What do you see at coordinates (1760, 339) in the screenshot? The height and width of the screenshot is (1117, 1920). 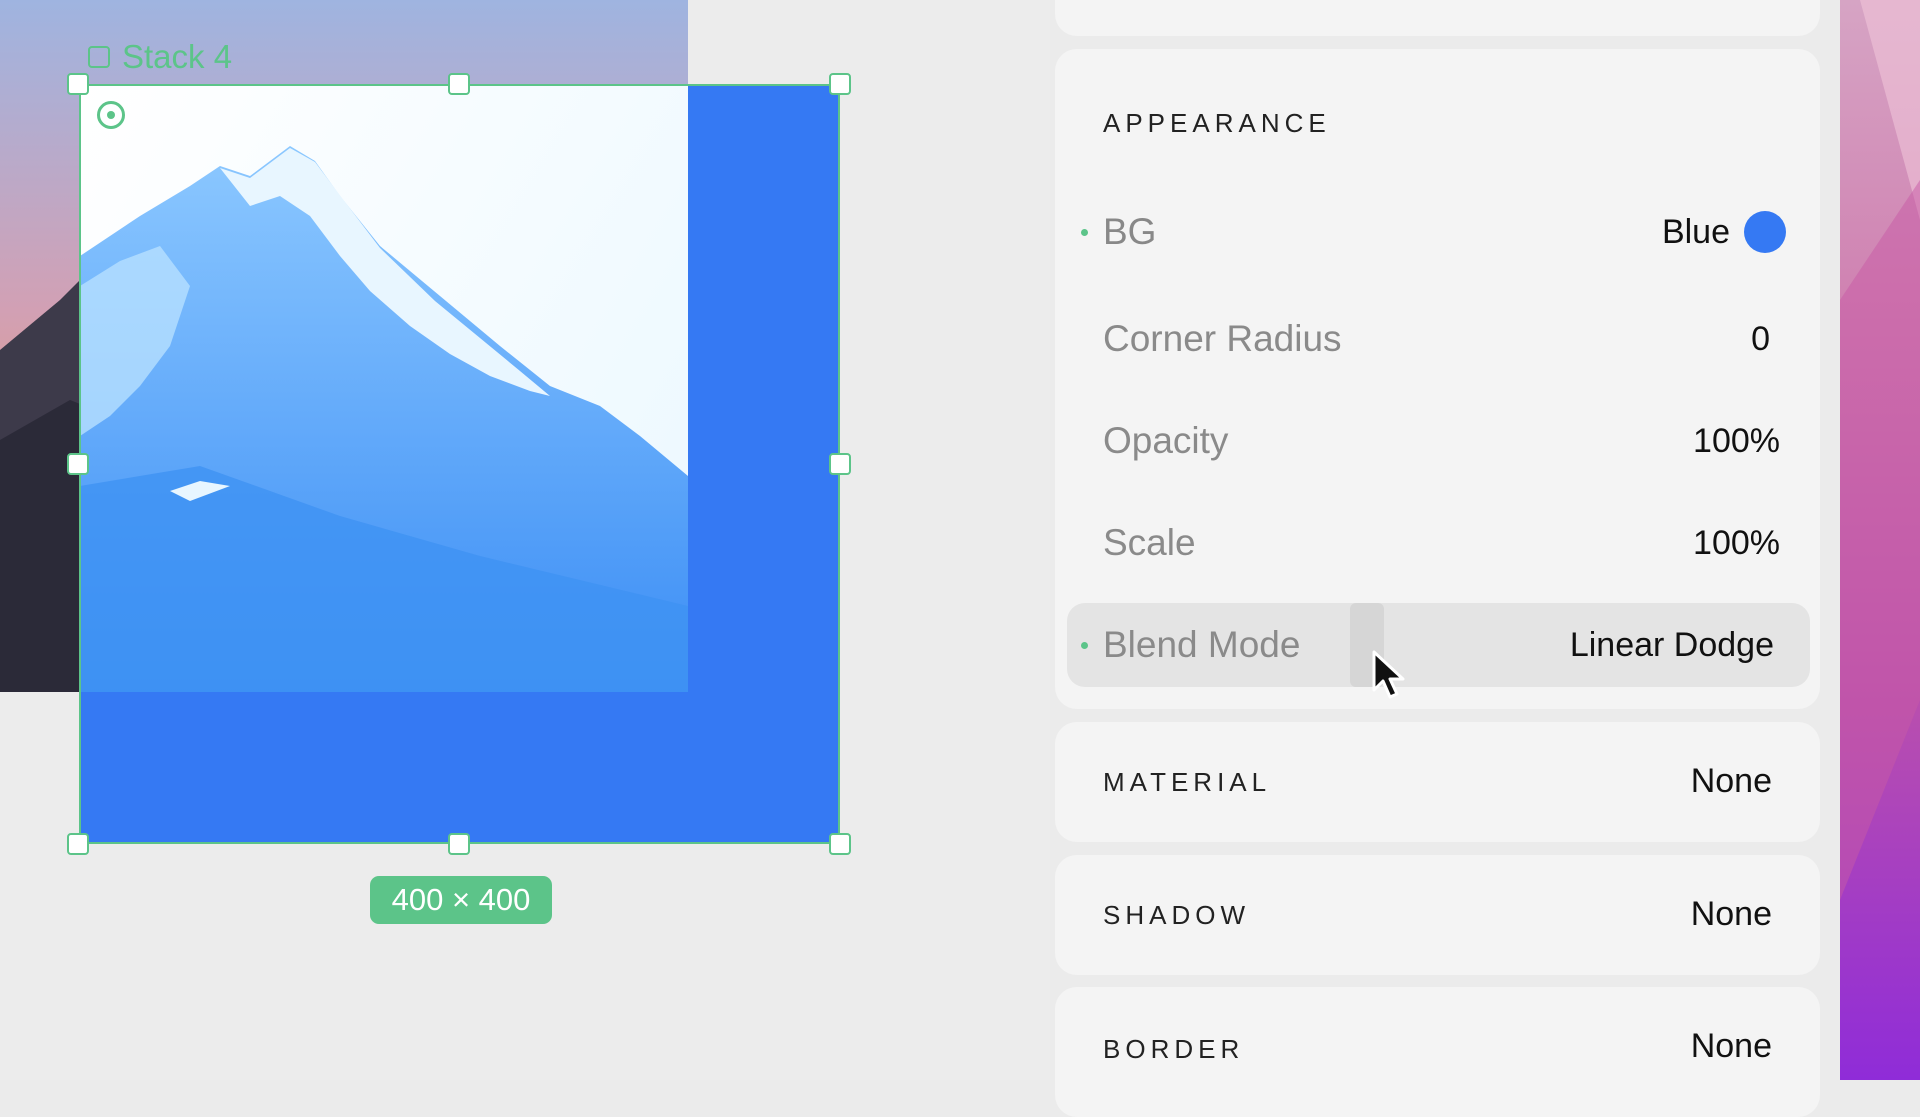 I see `corner-radius-value: 0` at bounding box center [1760, 339].